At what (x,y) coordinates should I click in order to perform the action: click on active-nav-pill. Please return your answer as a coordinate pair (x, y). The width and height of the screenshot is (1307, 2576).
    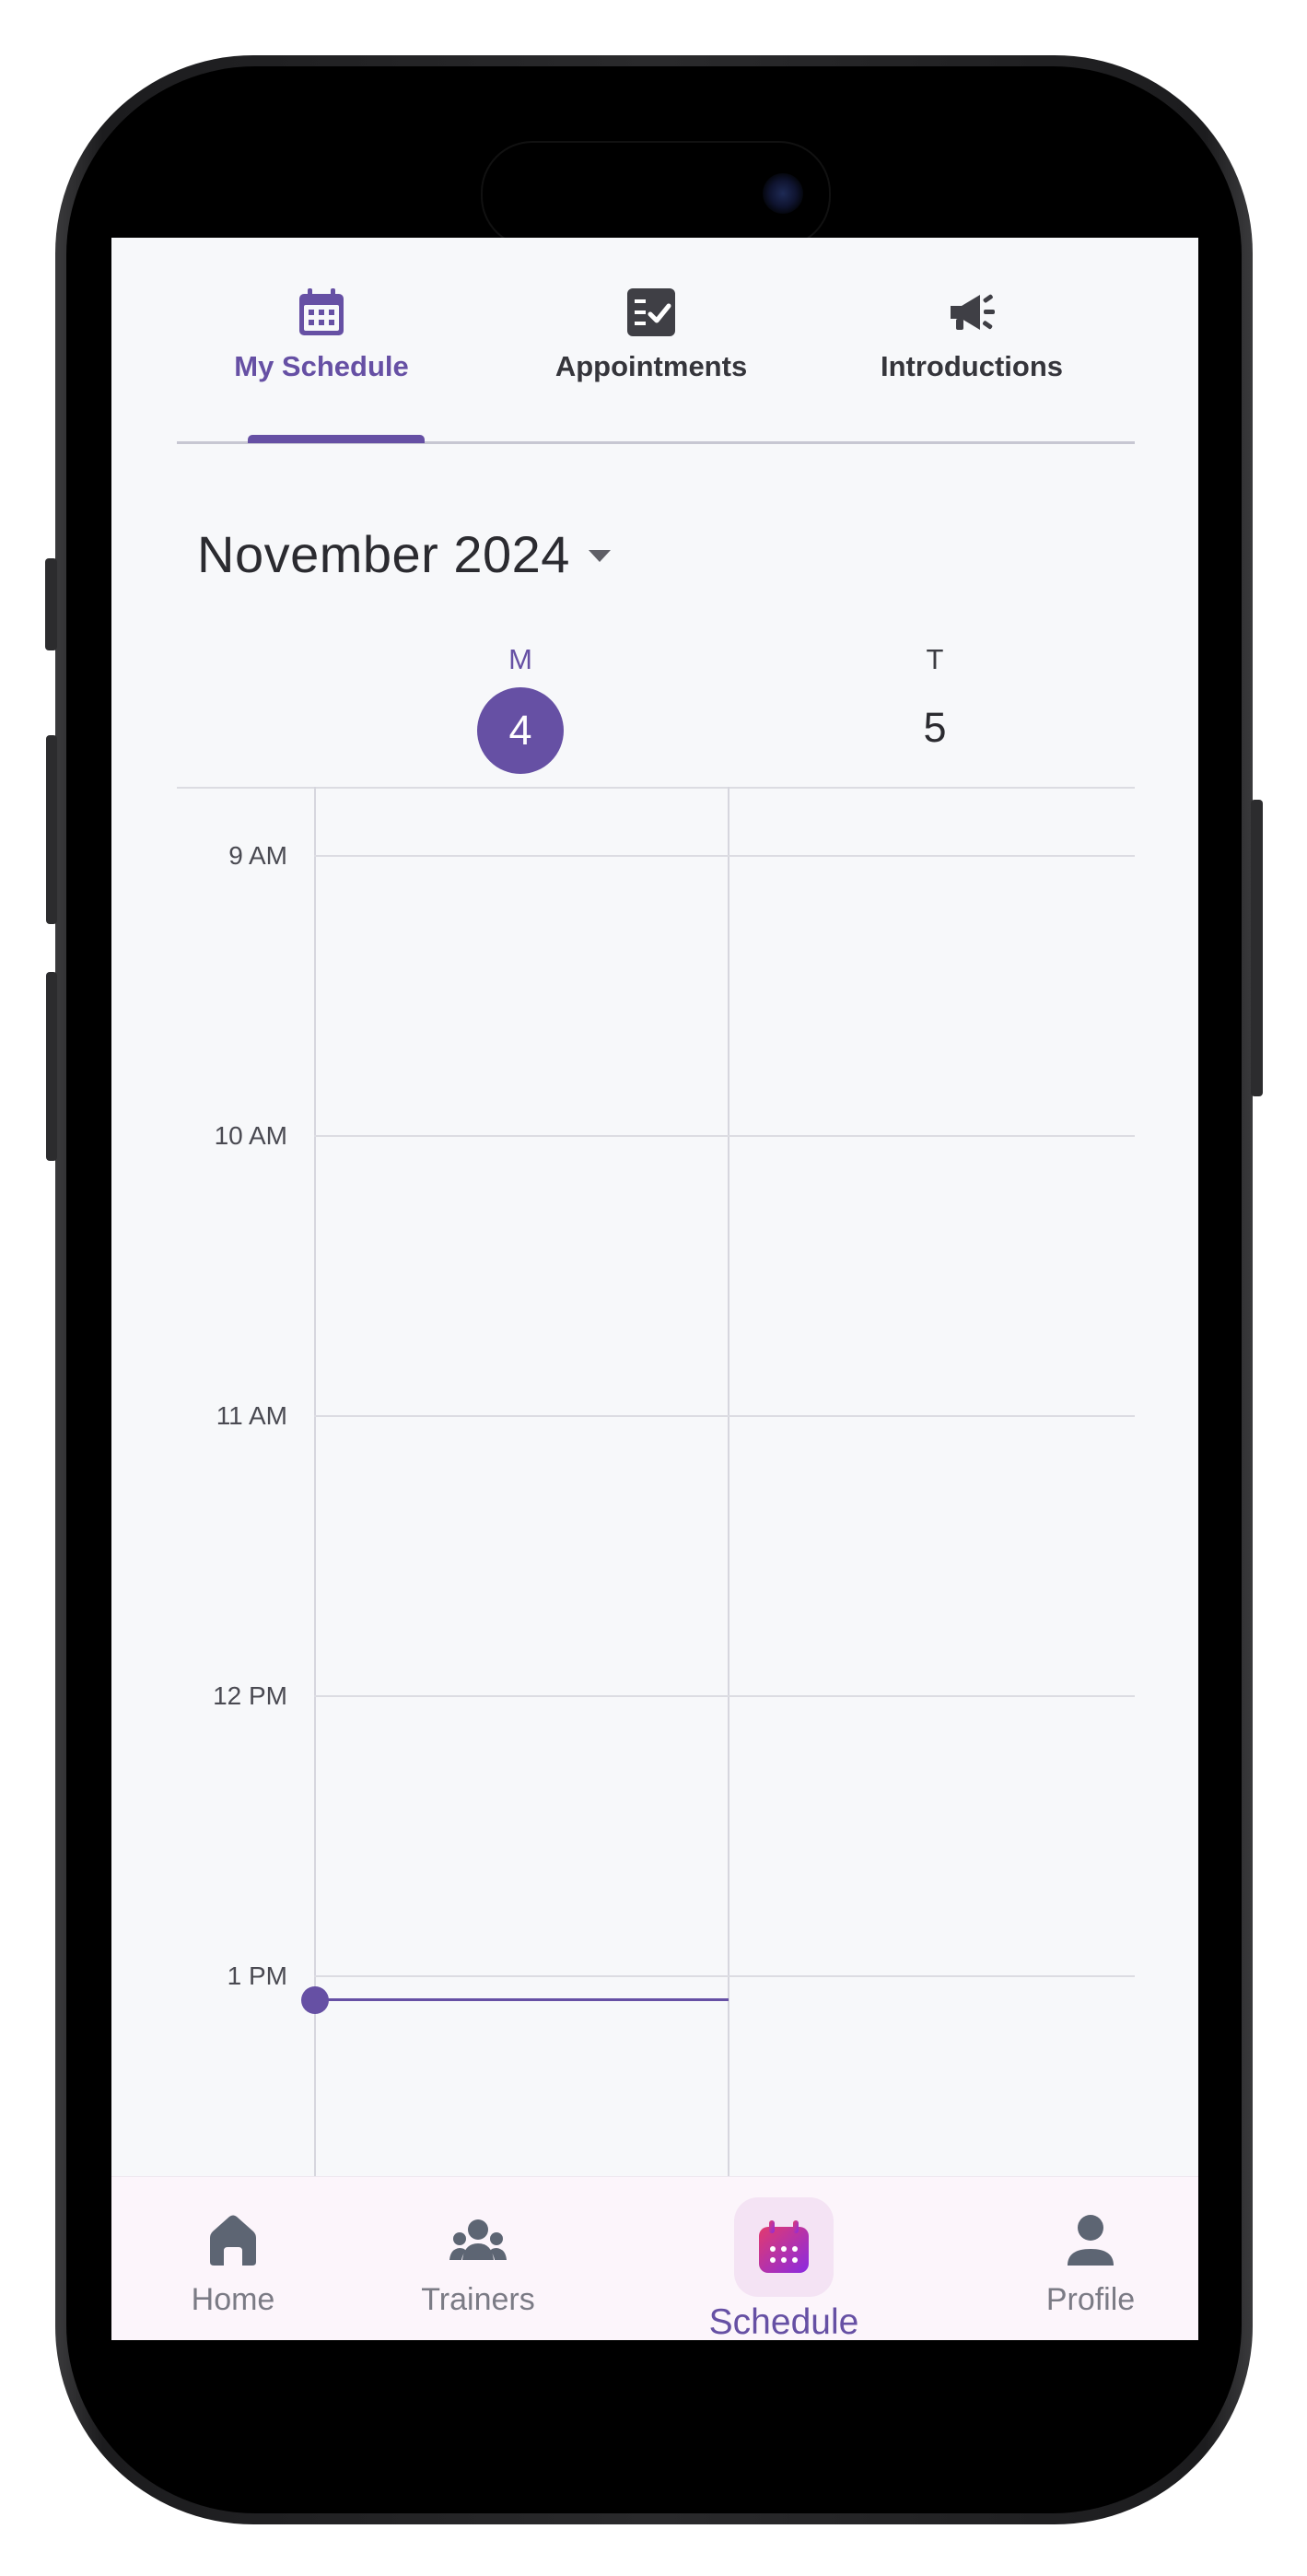
    Looking at the image, I should click on (784, 2247).